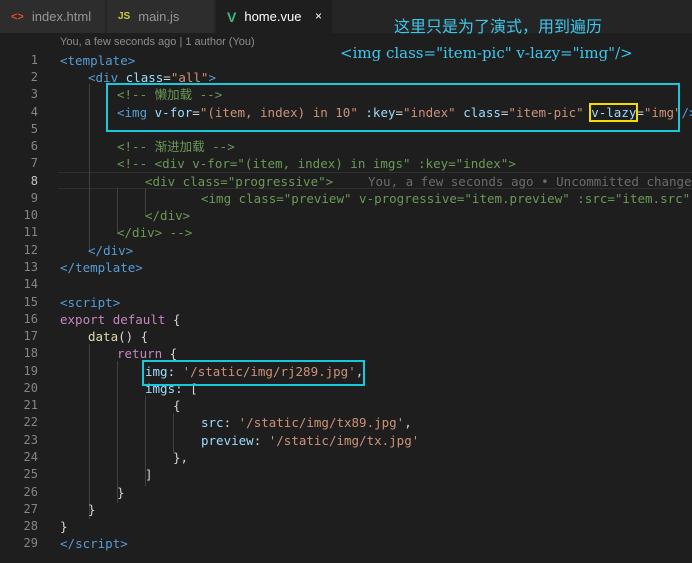 Image resolution: width=692 pixels, height=563 pixels. Describe the element at coordinates (393, 107) in the screenshot. I see `lazy-load-highlight-box` at that location.